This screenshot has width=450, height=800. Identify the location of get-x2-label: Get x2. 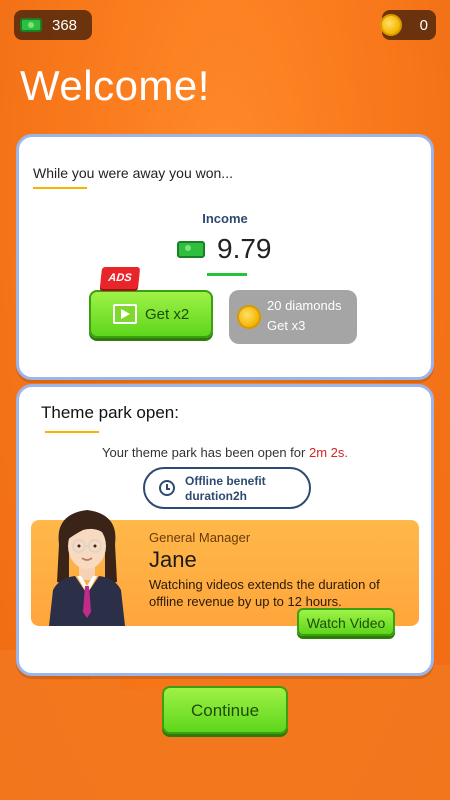
(167, 314).